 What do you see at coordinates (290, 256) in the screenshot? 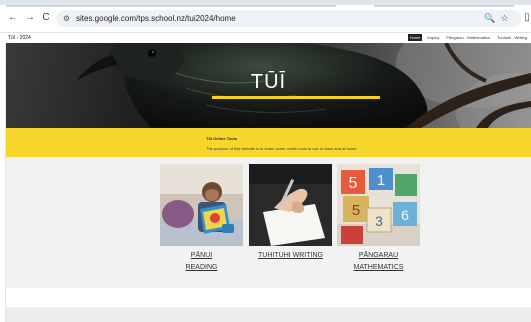
I see `writing-link: TUHITUHI WRITING` at bounding box center [290, 256].